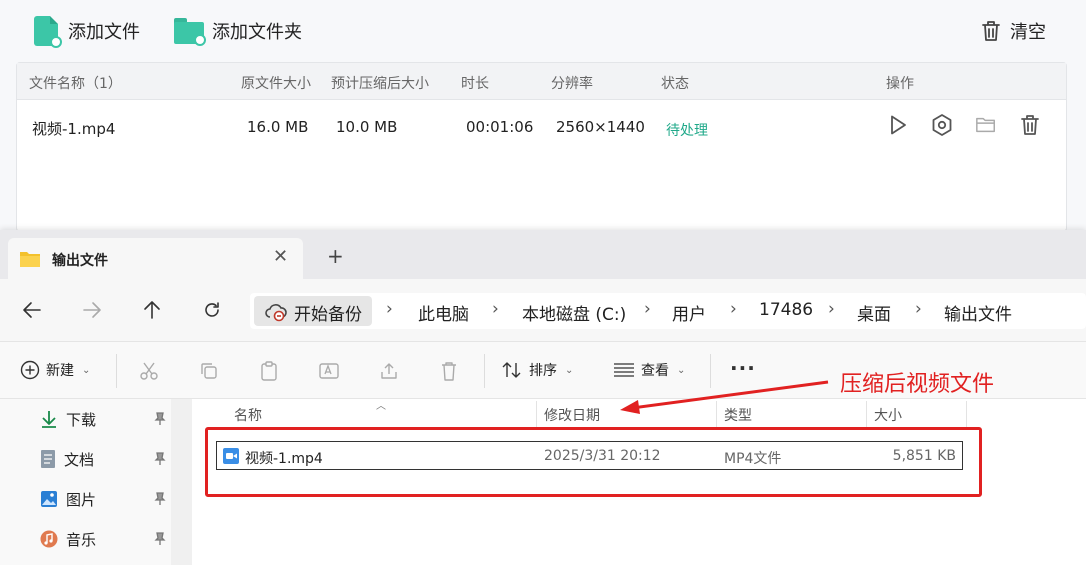 The image size is (1086, 565). I want to click on delete-row-button, so click(1030, 125).